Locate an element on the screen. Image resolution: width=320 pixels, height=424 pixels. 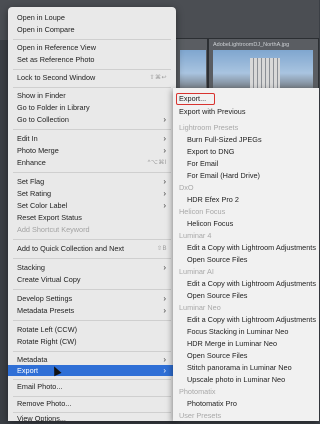
menu-item-set-flag: Set Flag › is located at coordinates (92, 182).